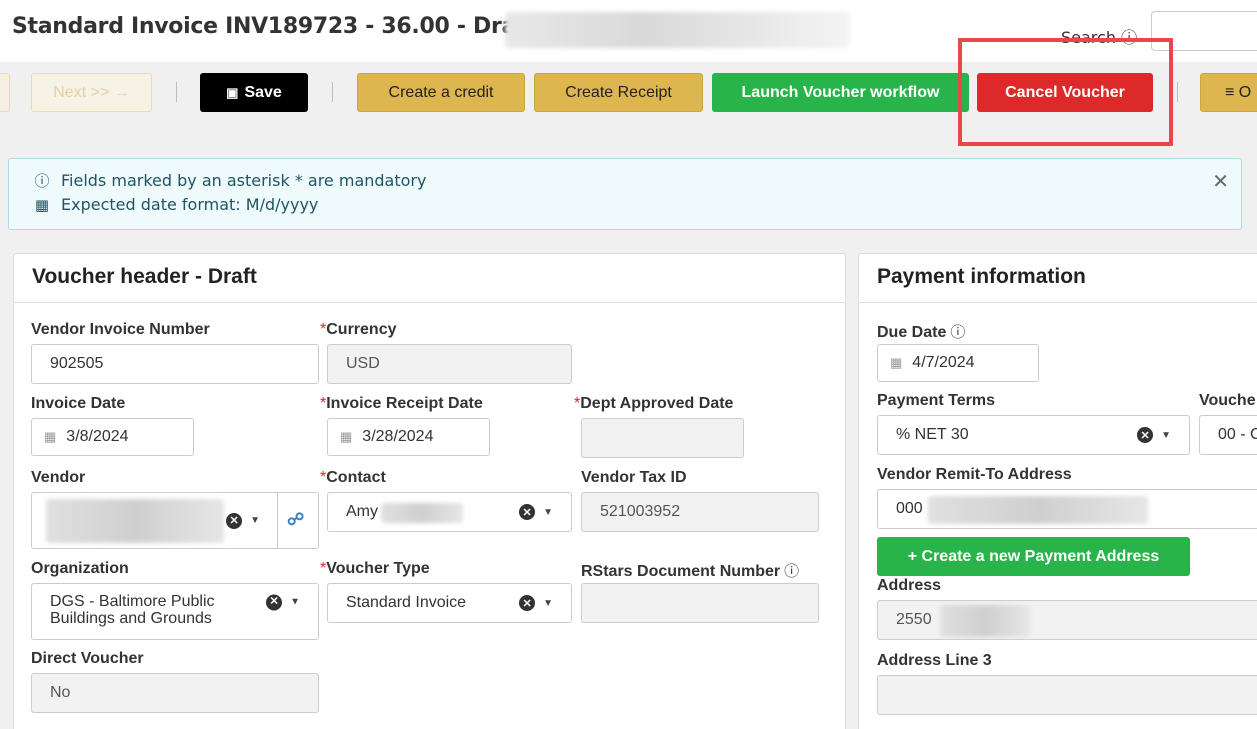 The image size is (1257, 729). Describe the element at coordinates (277, 520) in the screenshot. I see `vendor-select-divider` at that location.